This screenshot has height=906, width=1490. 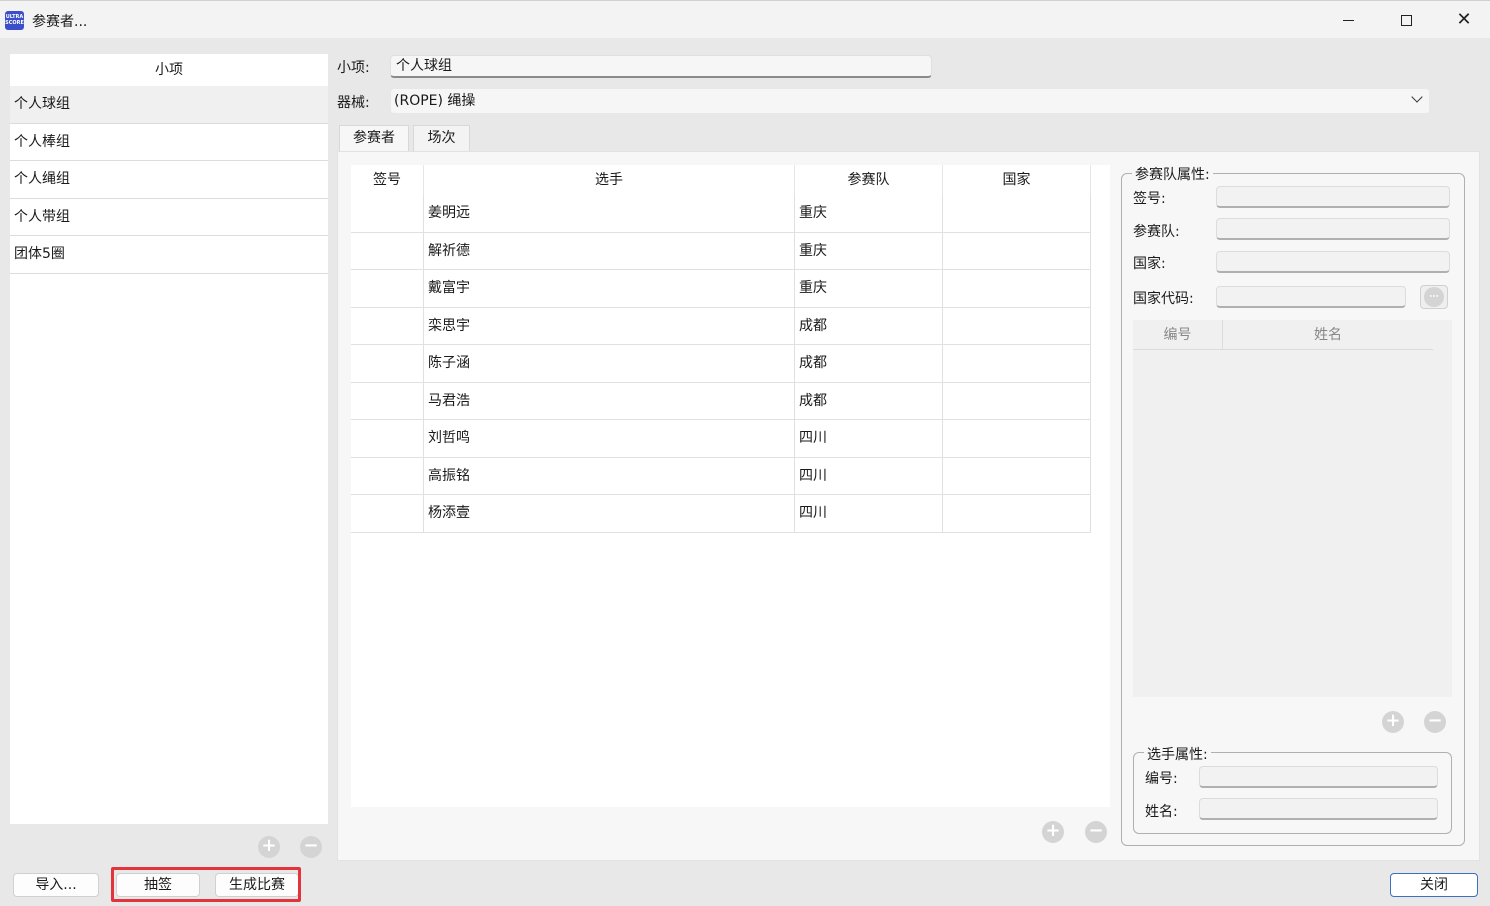 What do you see at coordinates (1053, 832) in the screenshot?
I see `add-participant-button` at bounding box center [1053, 832].